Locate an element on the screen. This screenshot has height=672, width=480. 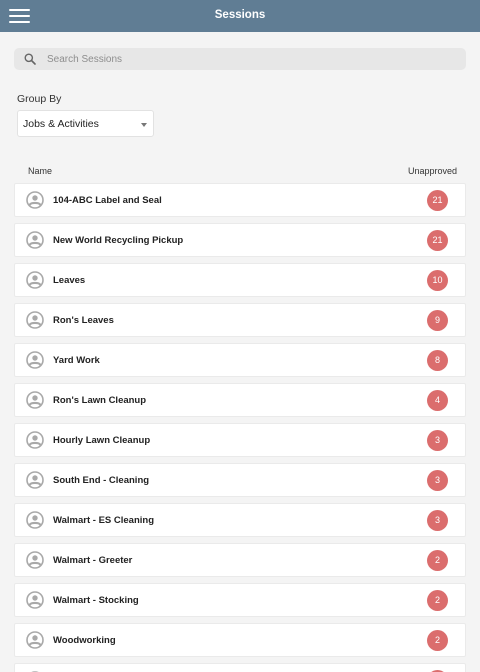
session-name: South End - Cleaning is located at coordinates (101, 480).